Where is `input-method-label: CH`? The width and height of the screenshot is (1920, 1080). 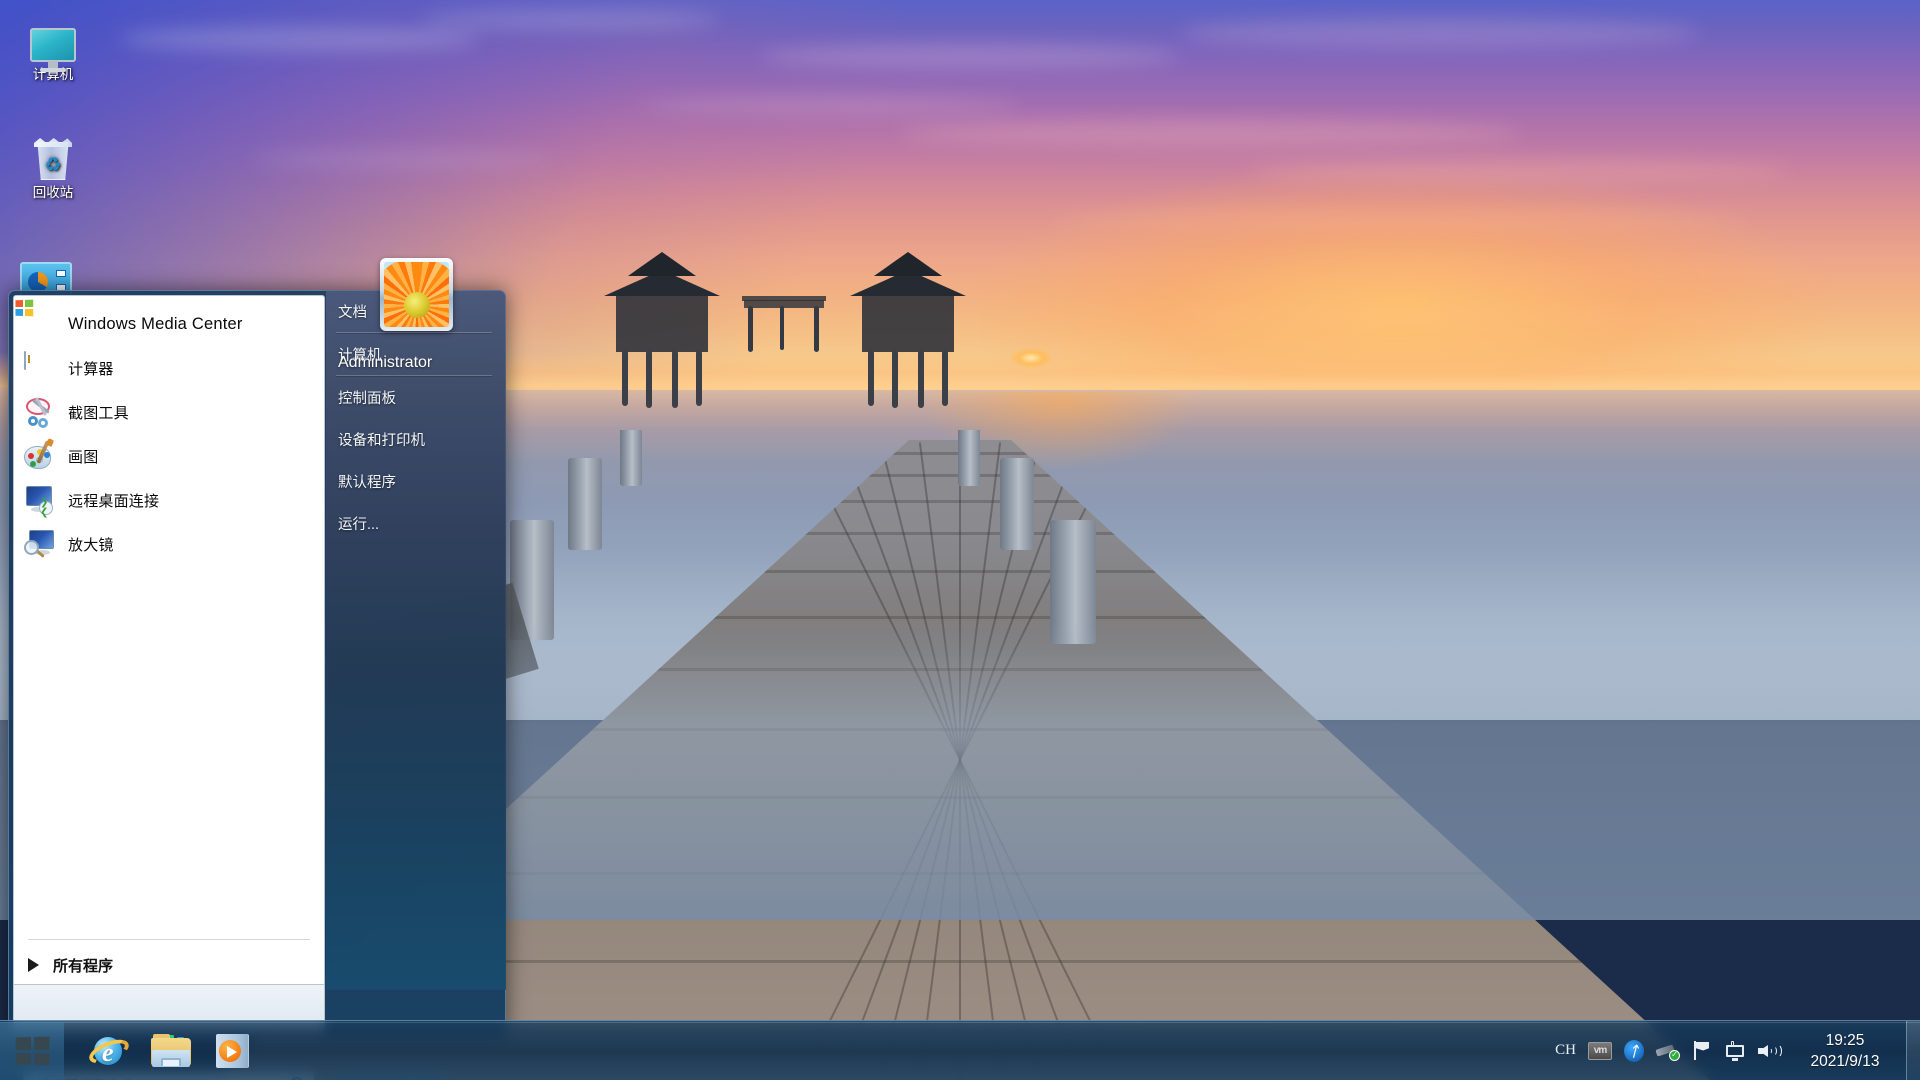
input-method-label: CH is located at coordinates (1565, 1050).